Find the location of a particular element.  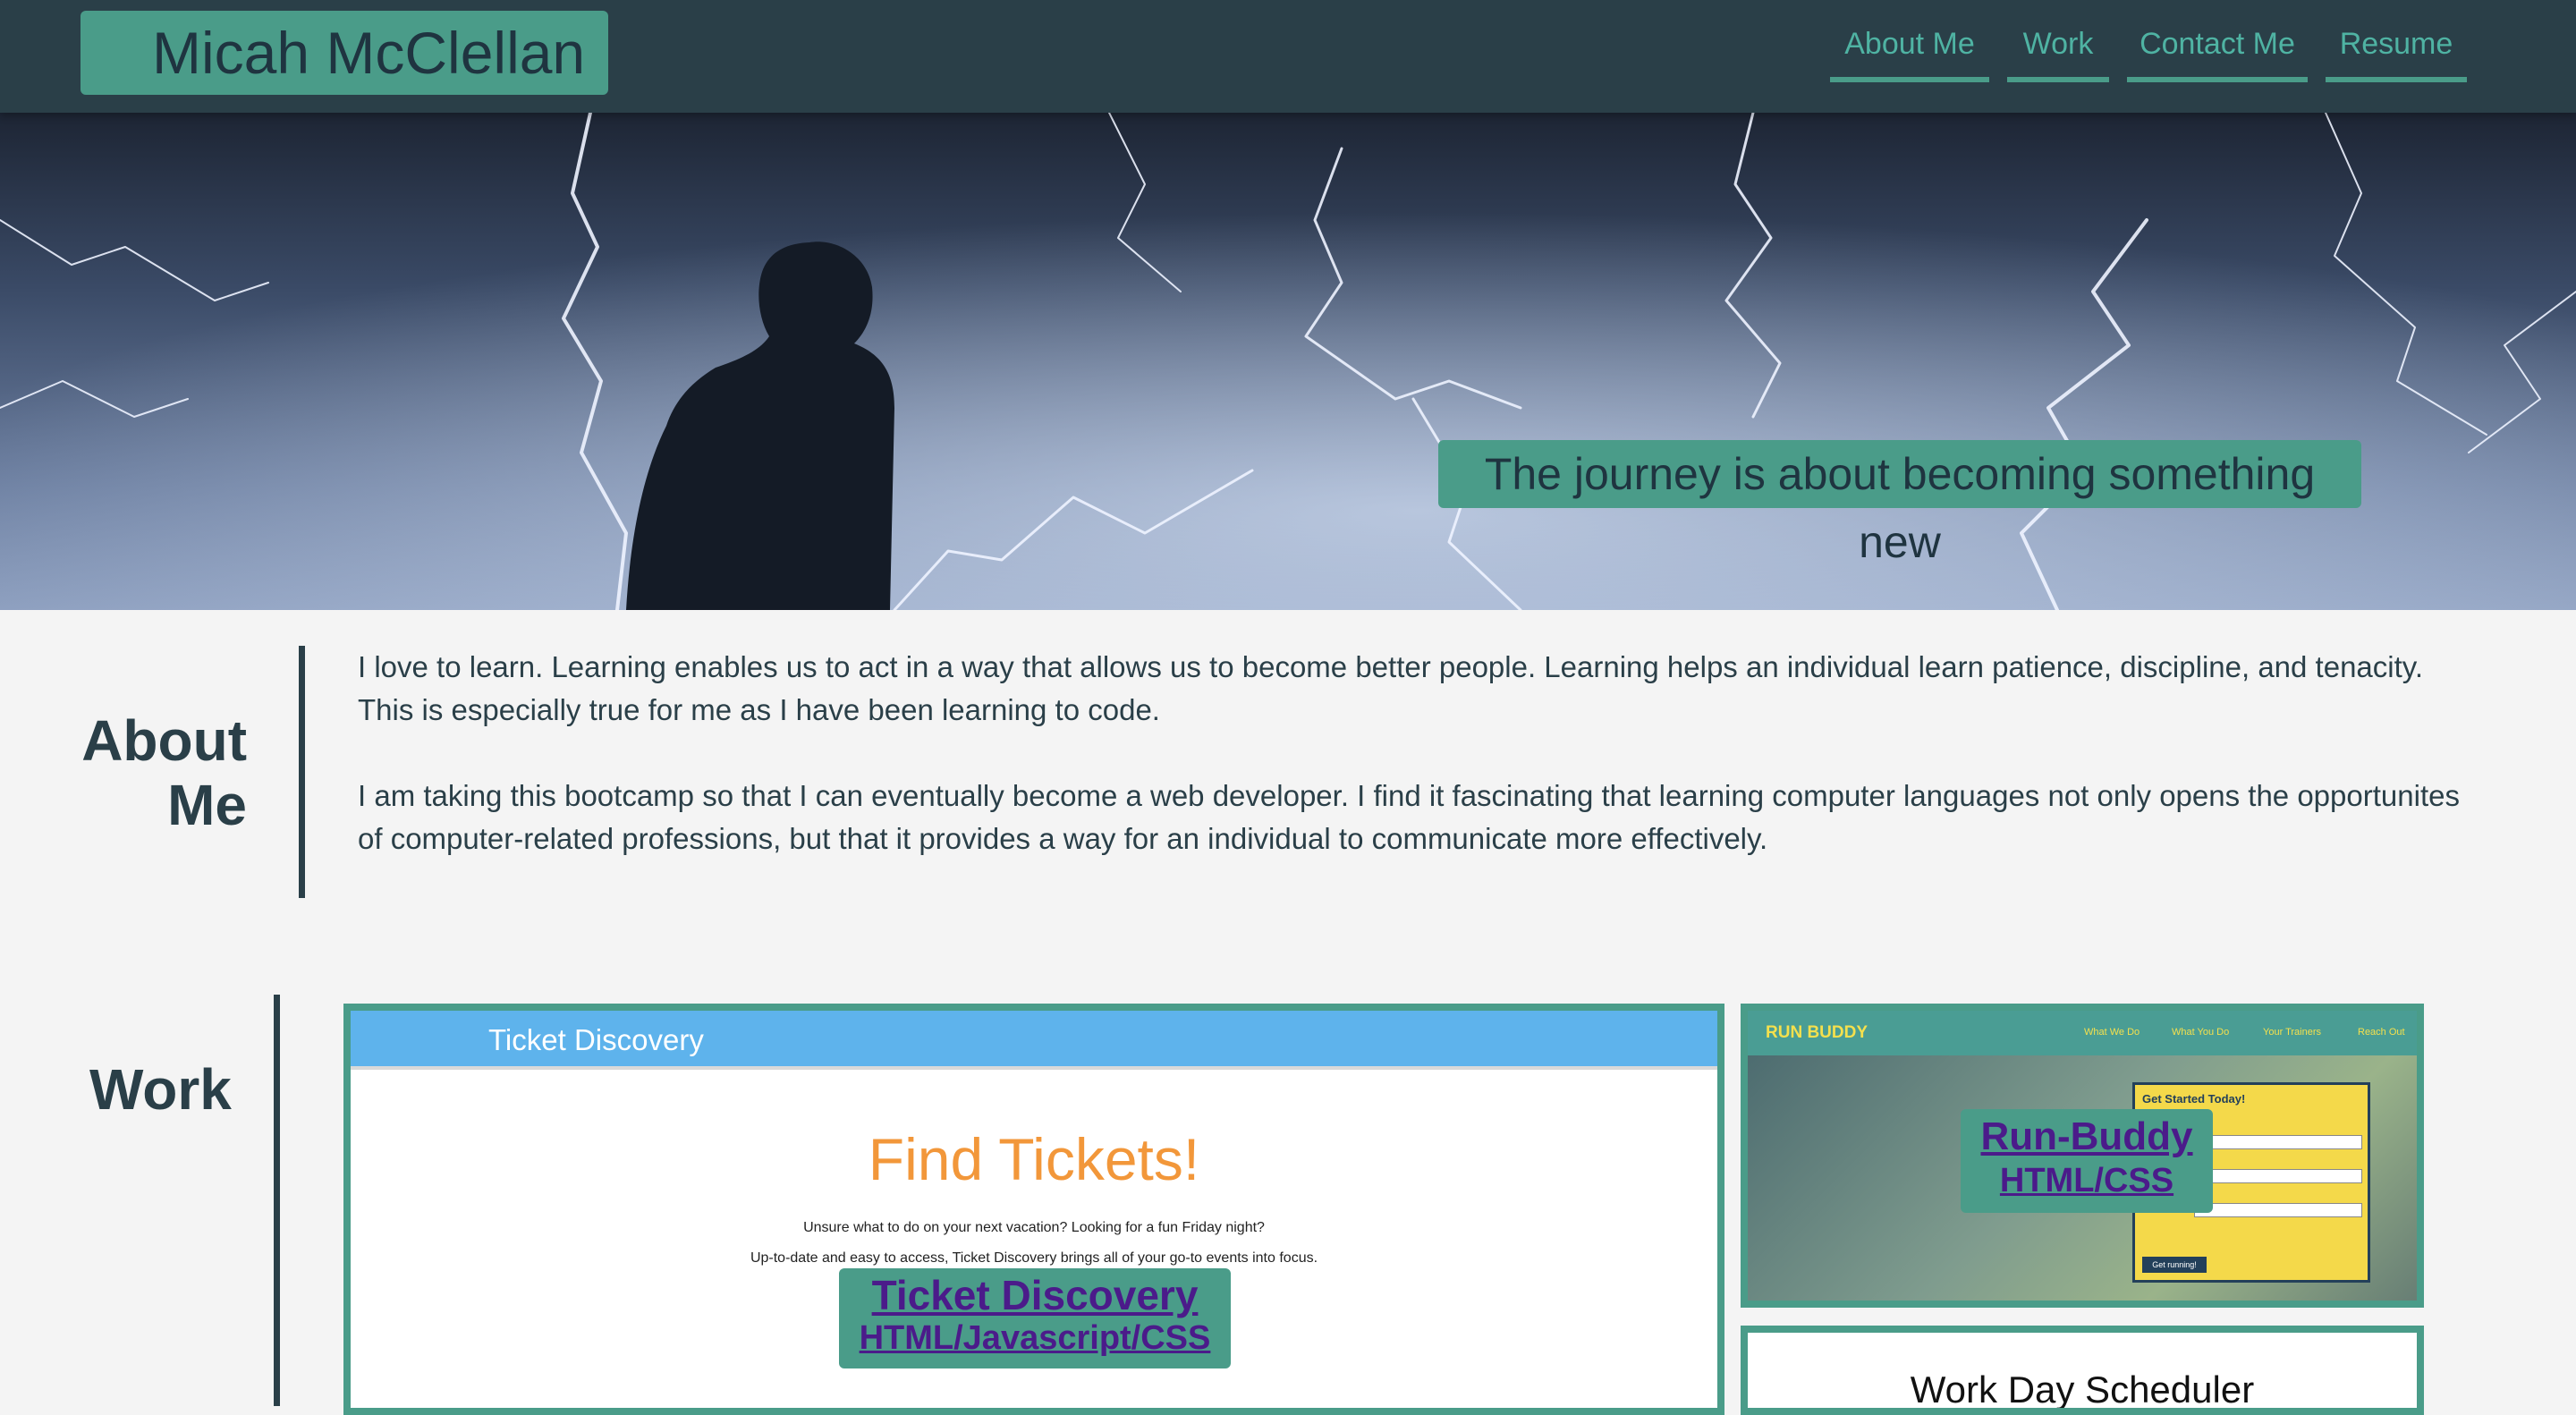

nav-link-about-me: About Me is located at coordinates (1909, 51).